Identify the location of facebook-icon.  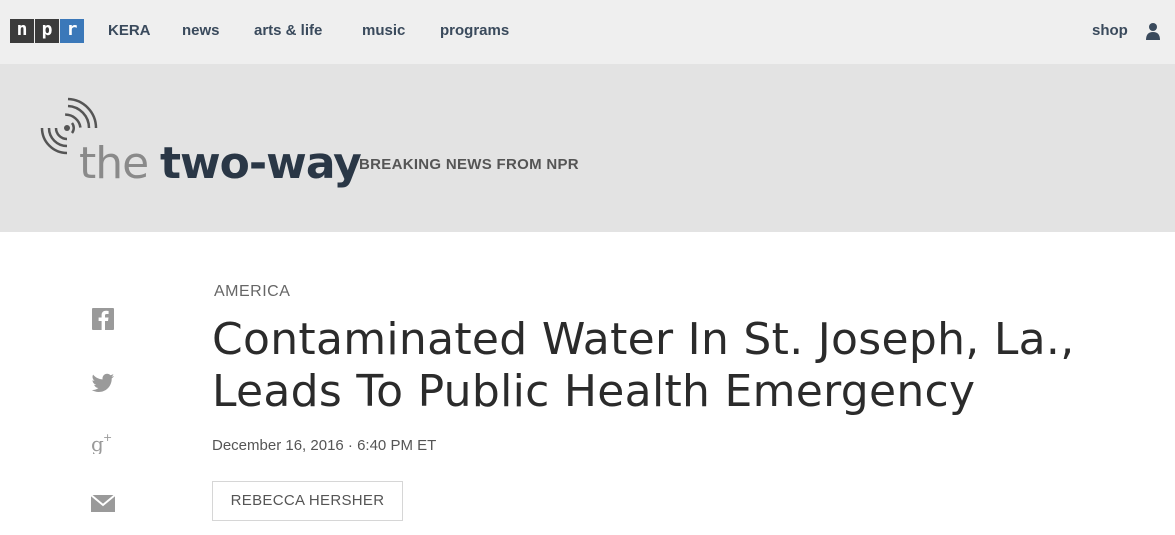
(103, 320).